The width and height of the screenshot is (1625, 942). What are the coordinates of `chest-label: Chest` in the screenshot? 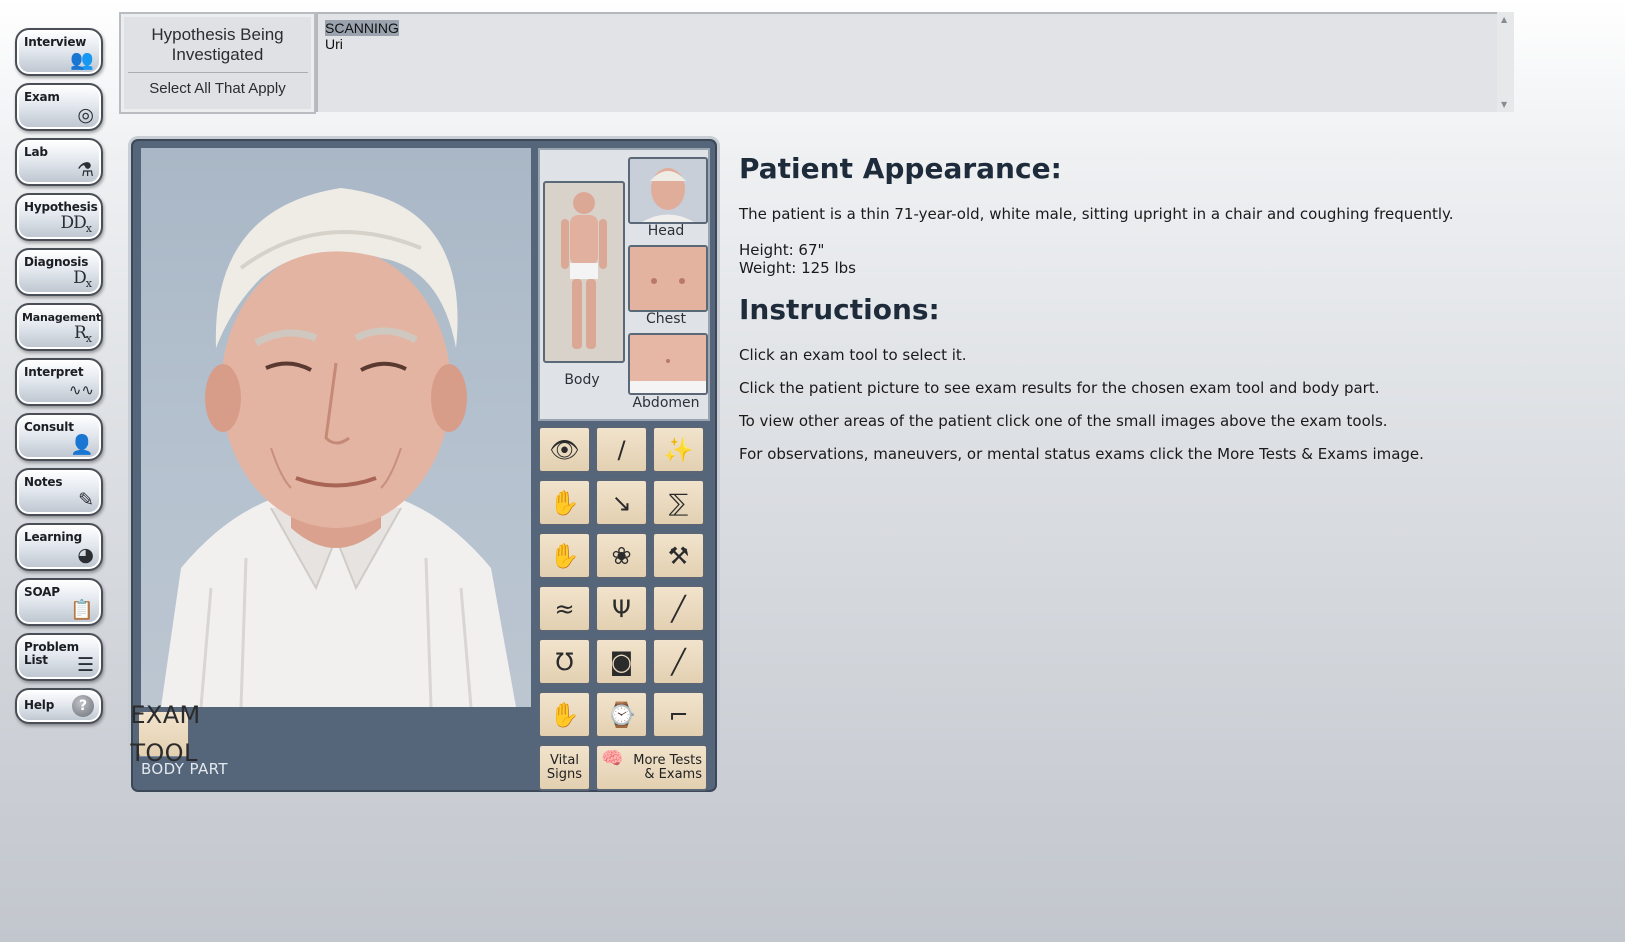 It's located at (666, 319).